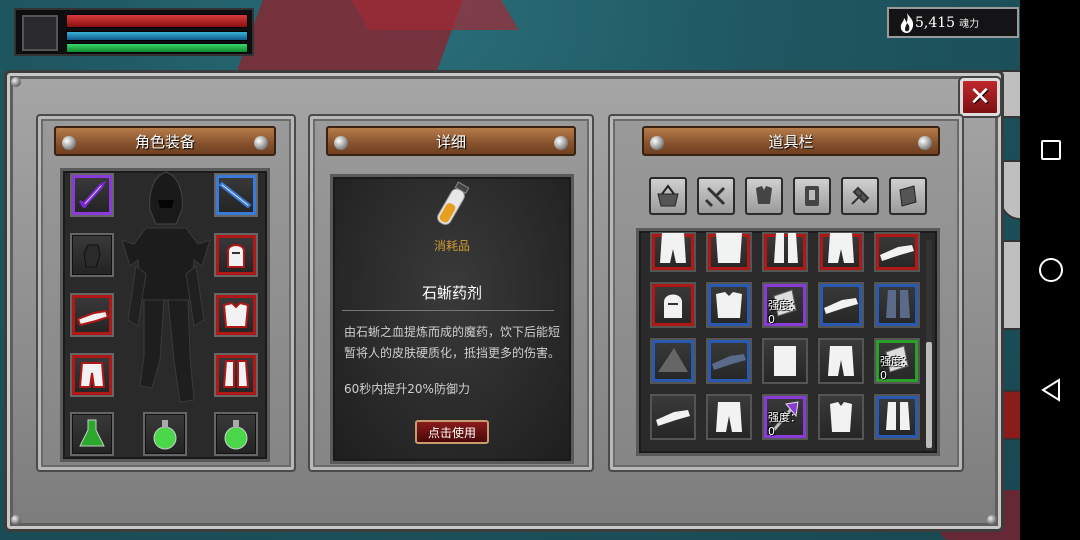 This screenshot has height=540, width=1080. I want to click on tab-armor, so click(764, 196).